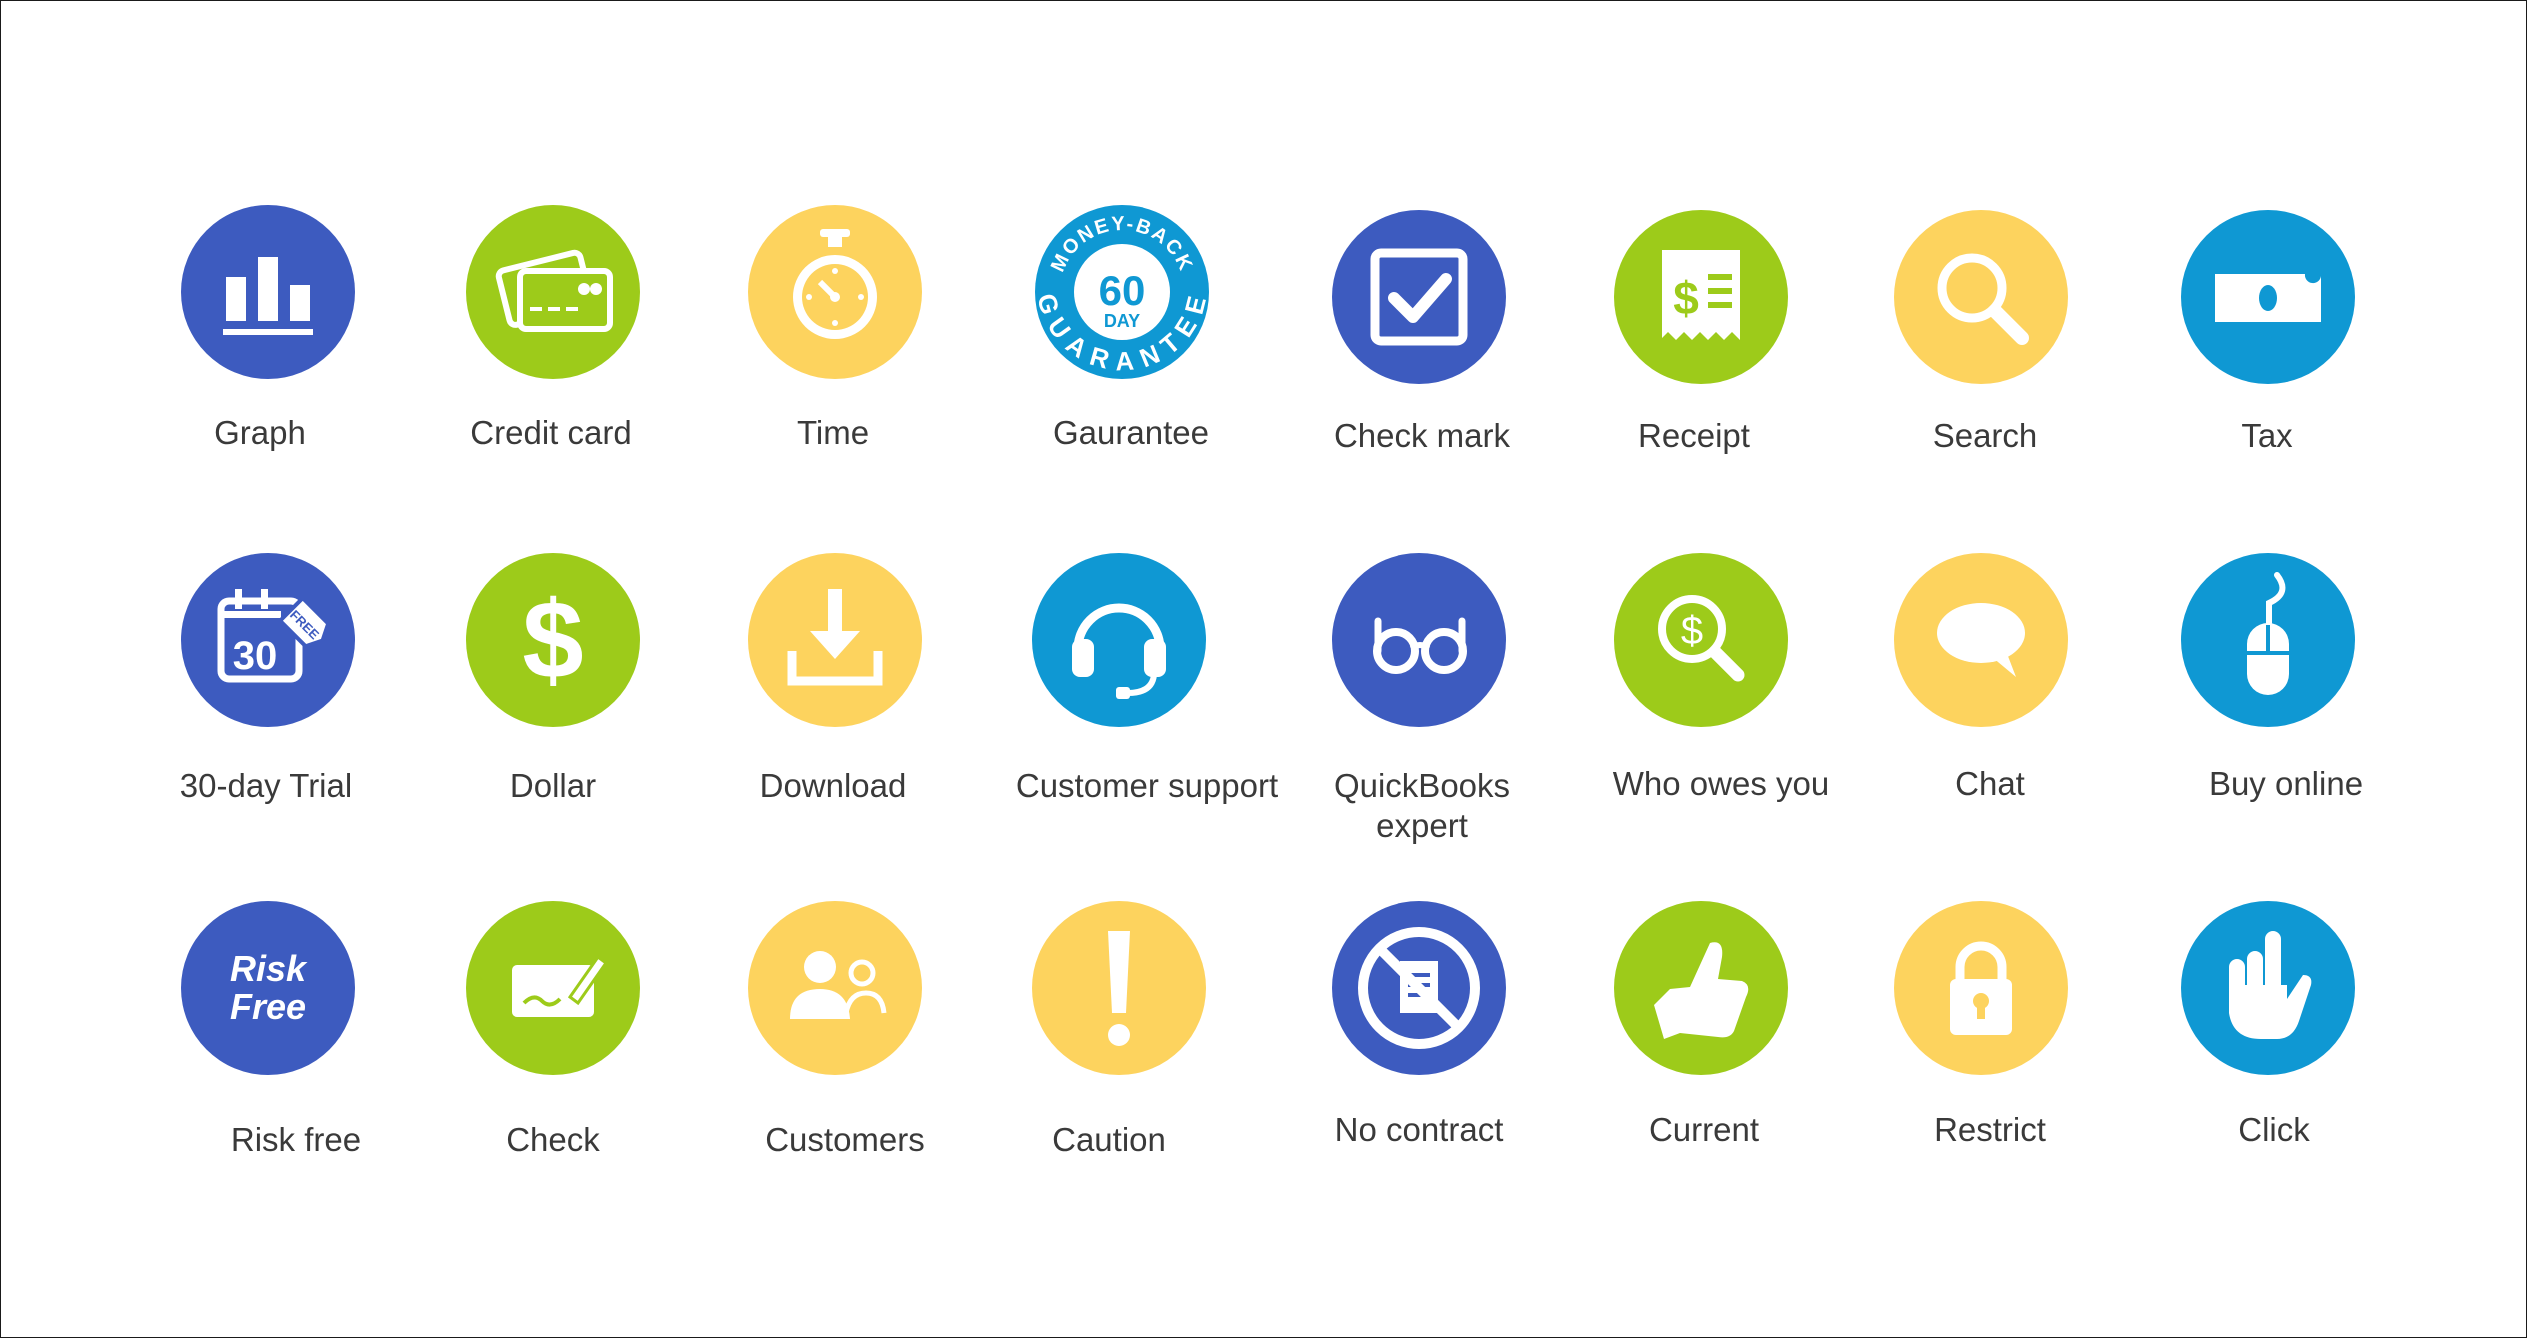 This screenshot has width=2527, height=1338. I want to click on icon-label-chat: Chat, so click(1990, 783).